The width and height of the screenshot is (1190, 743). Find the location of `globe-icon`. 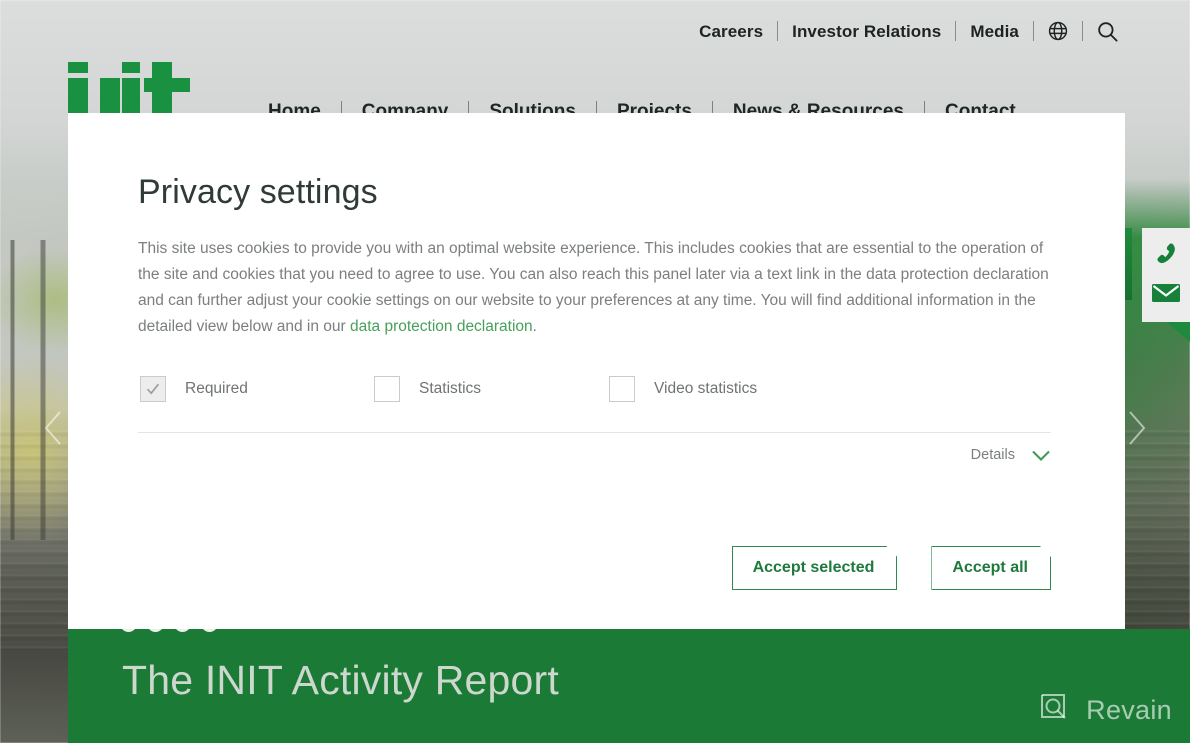

globe-icon is located at coordinates (1058, 31).